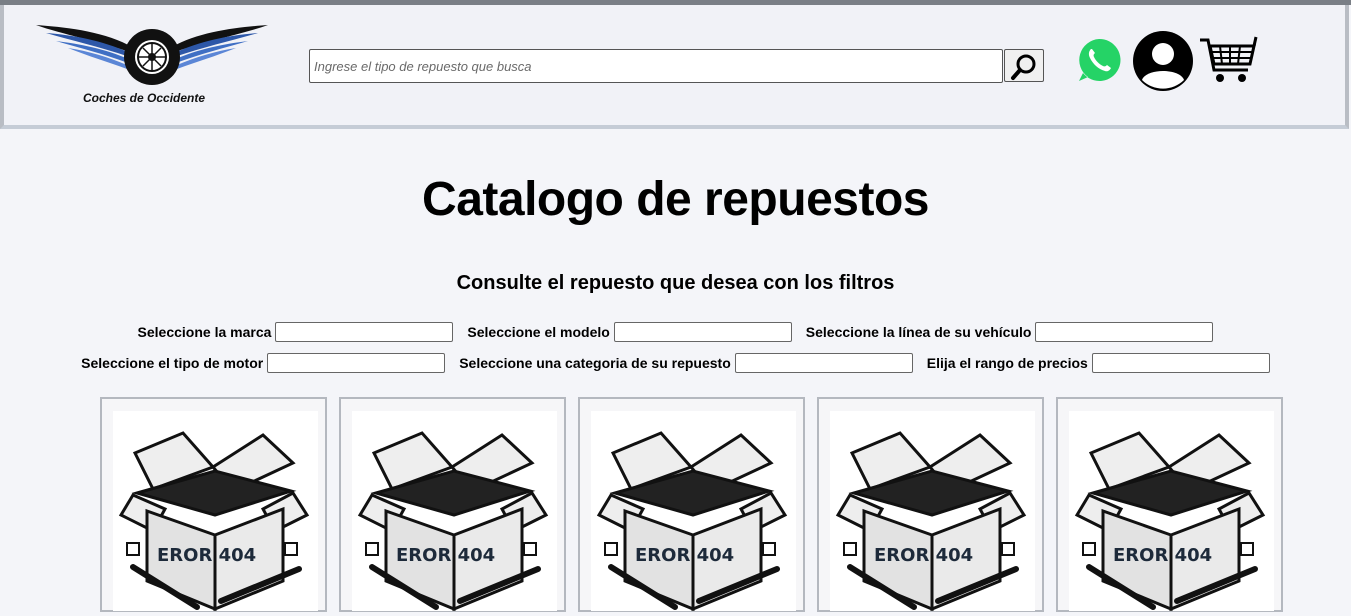 Image resolution: width=1351 pixels, height=616 pixels. Describe the element at coordinates (144, 98) in the screenshot. I see `brand-name: Coches de Occidente` at that location.